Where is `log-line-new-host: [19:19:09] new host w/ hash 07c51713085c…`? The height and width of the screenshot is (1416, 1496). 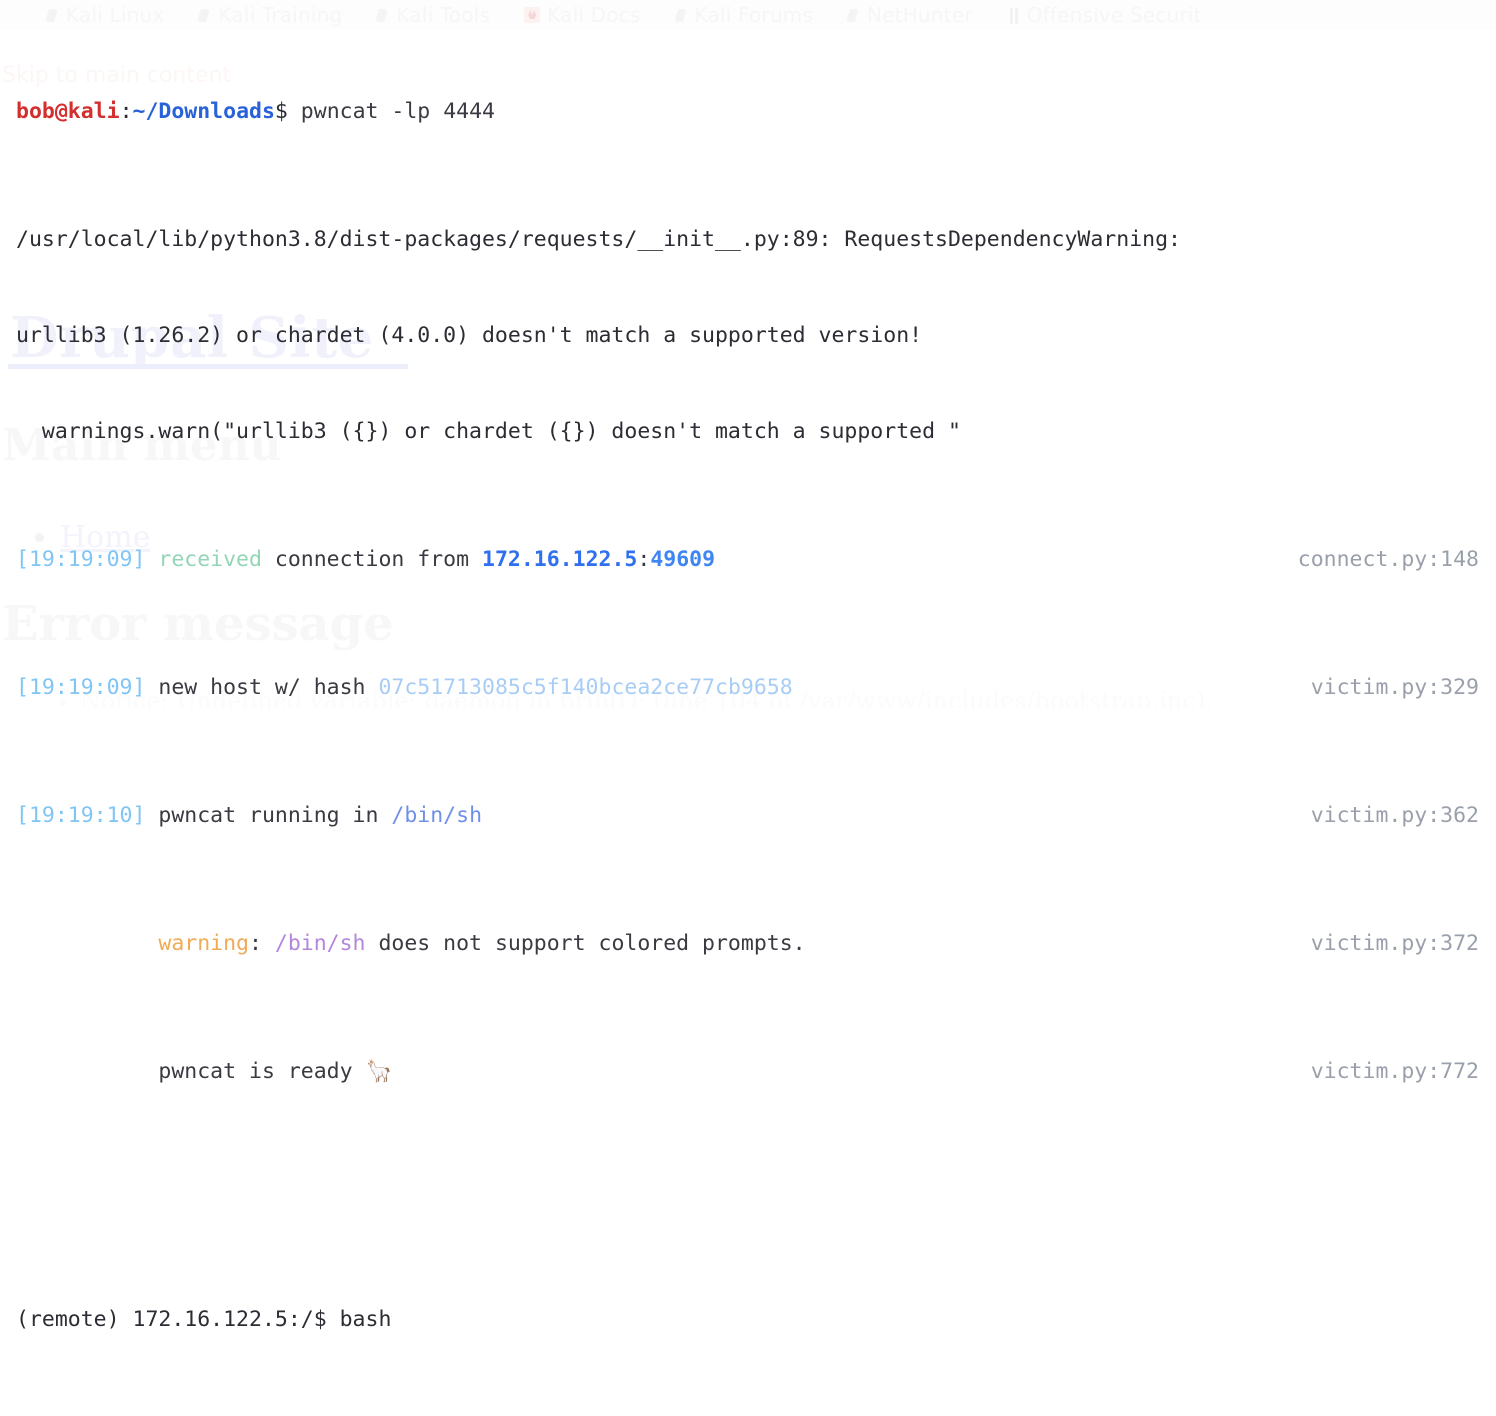
log-line-new-host: [19:19:09] new host w/ hash 07c51713085c… is located at coordinates (748, 688).